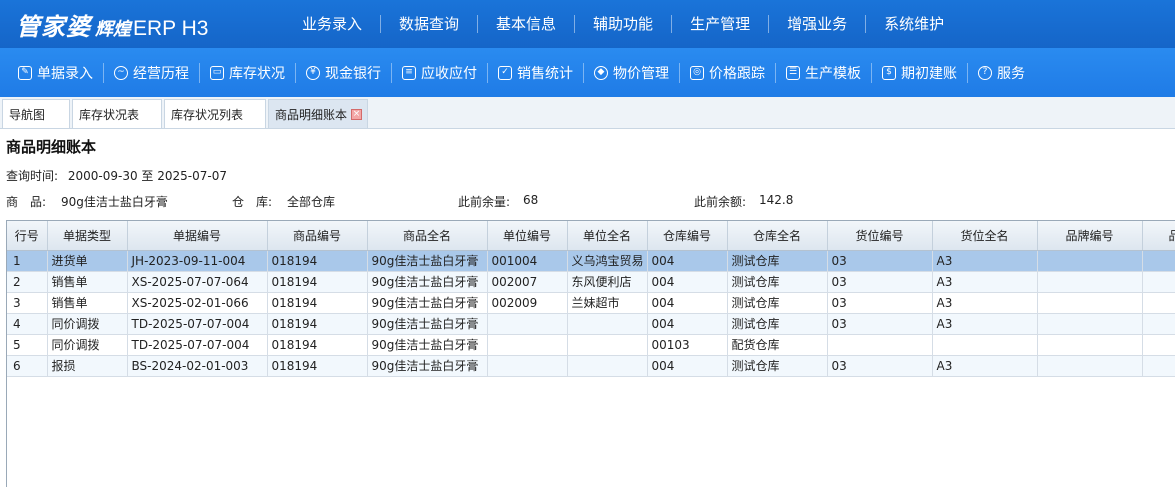 This screenshot has height=487, width=1175. I want to click on top-nav-enhanced: 增强业务, so click(818, 24).